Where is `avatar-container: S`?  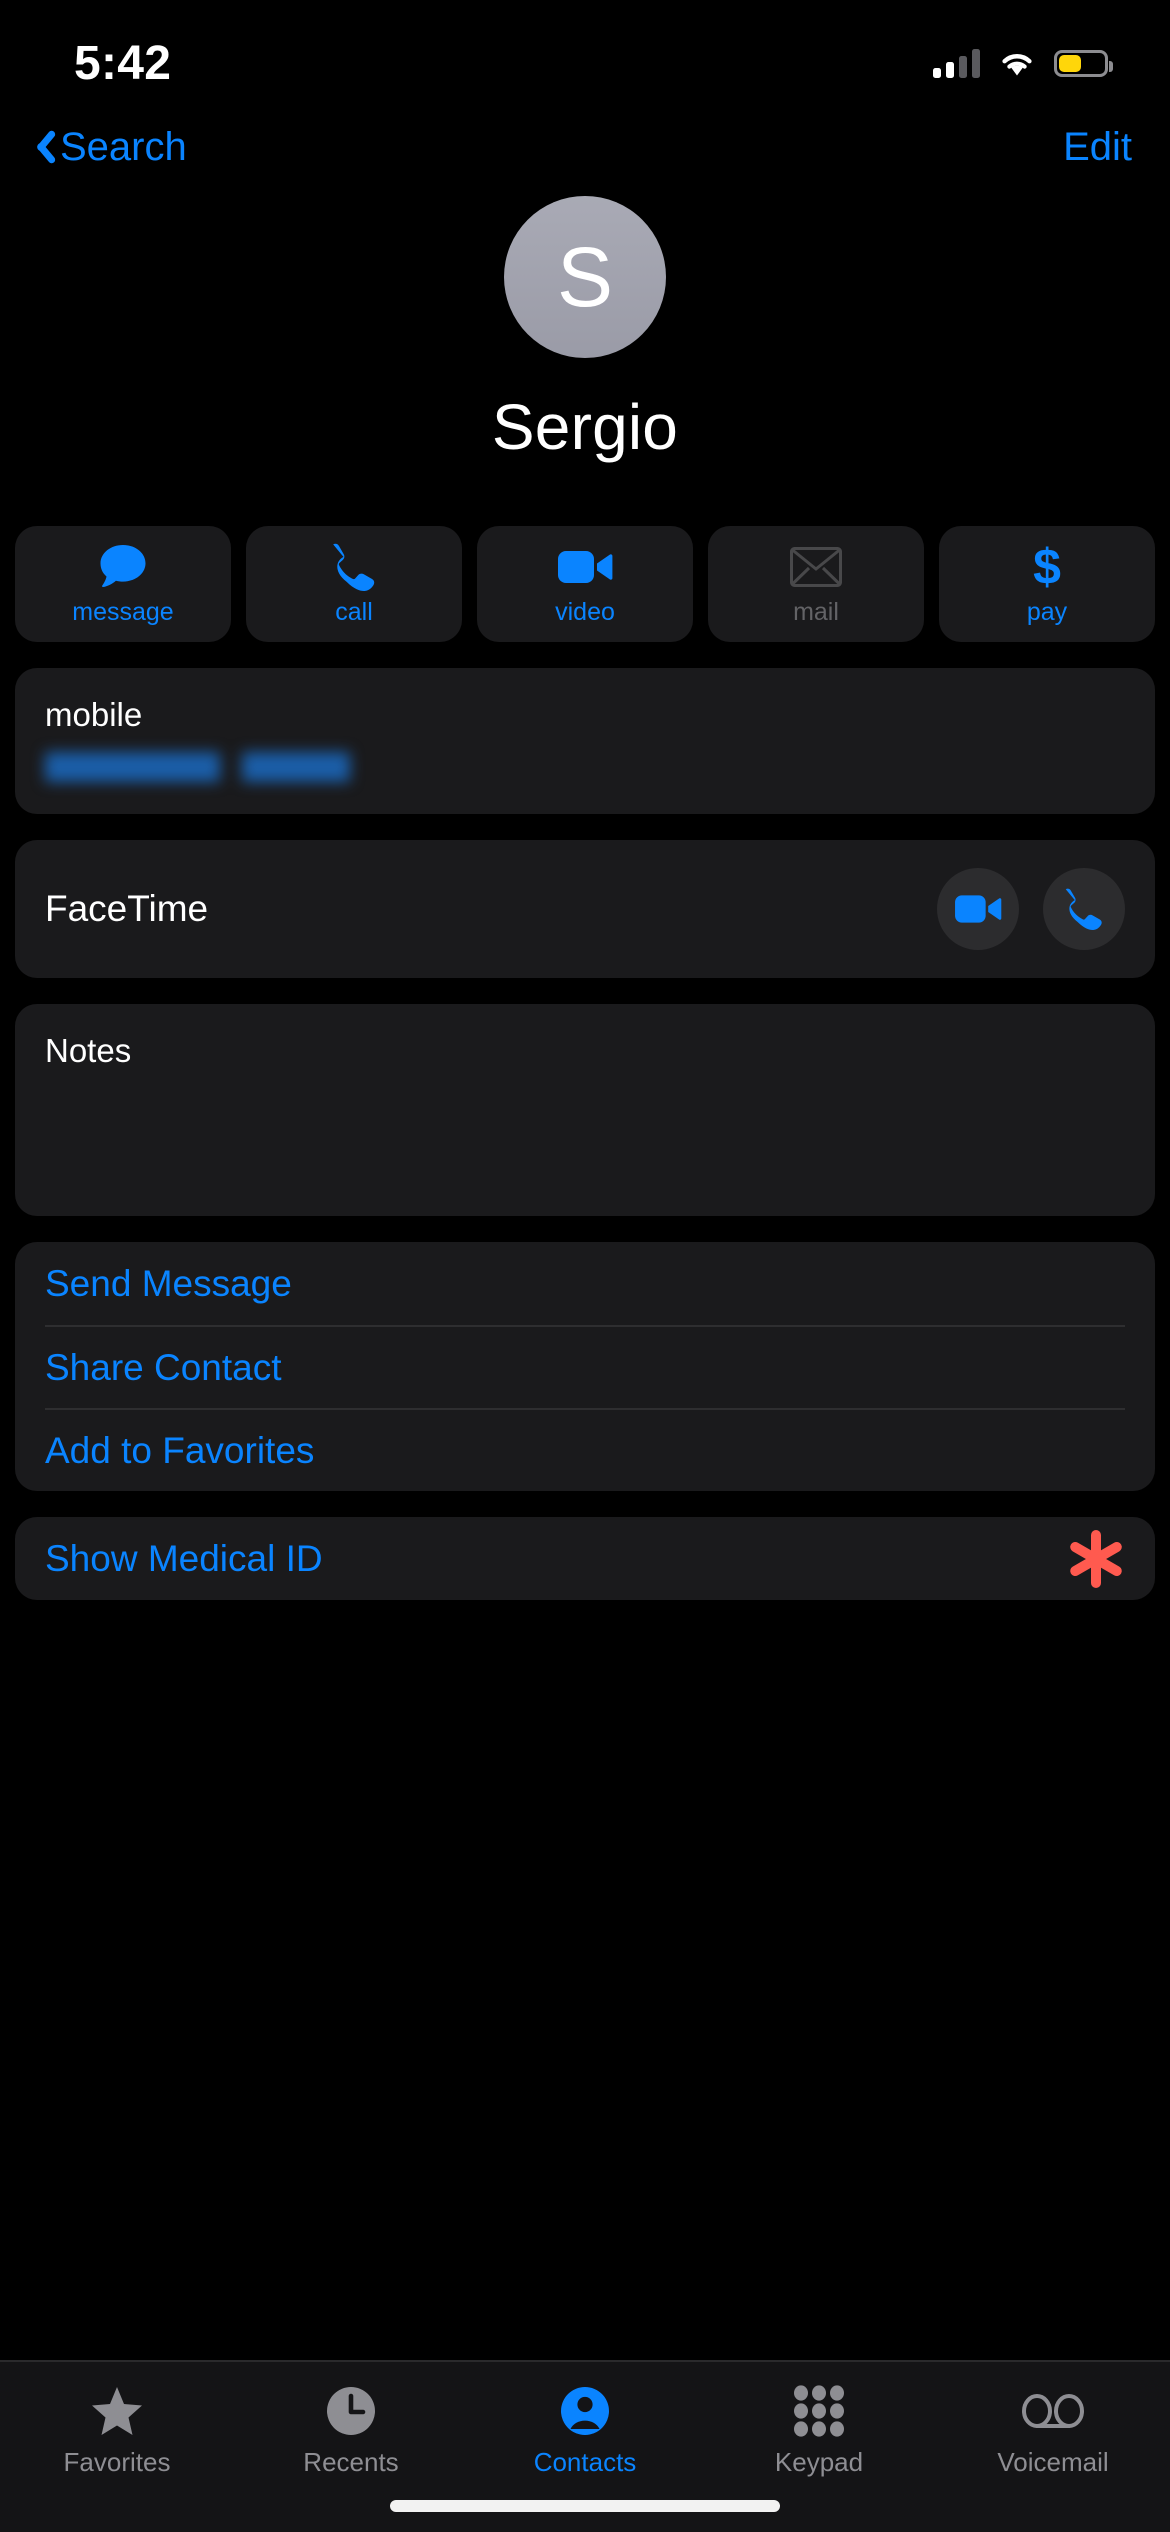
avatar-container: S is located at coordinates (585, 277).